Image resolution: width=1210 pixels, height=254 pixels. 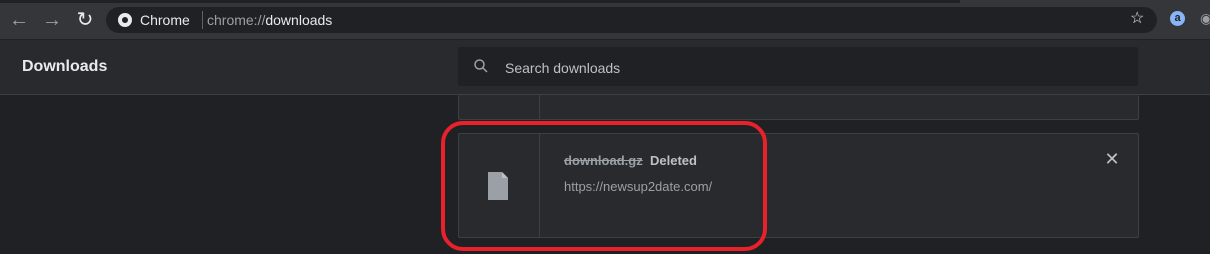 What do you see at coordinates (165, 20) in the screenshot?
I see `site-label: Chrome` at bounding box center [165, 20].